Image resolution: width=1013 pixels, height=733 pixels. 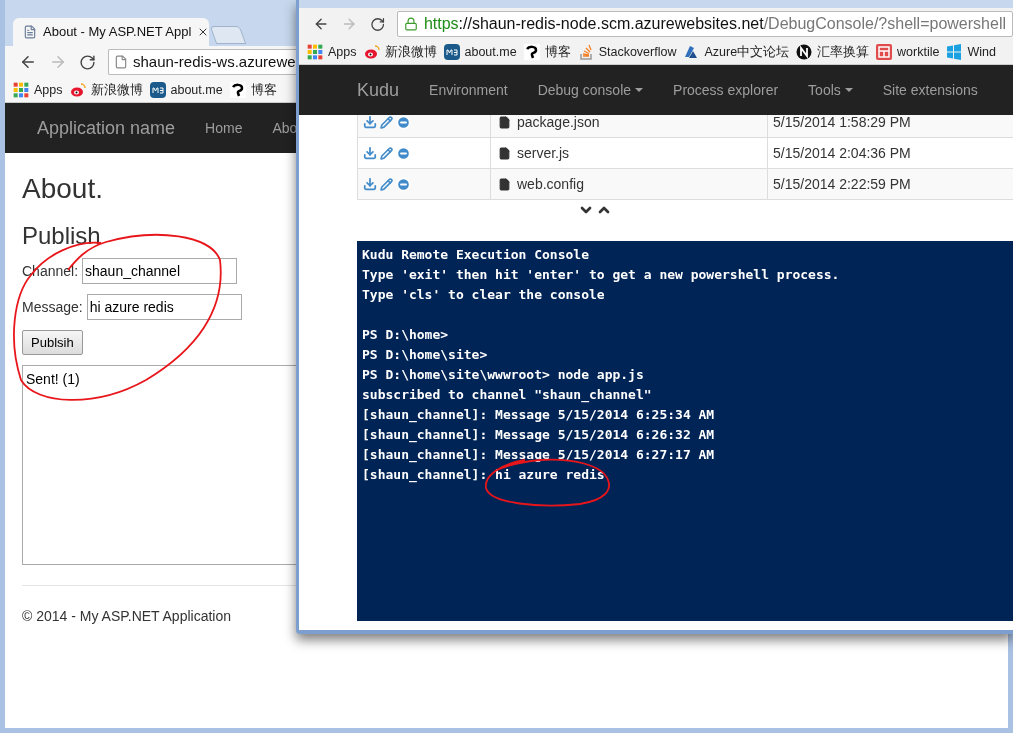 What do you see at coordinates (601, 275) in the screenshot?
I see `console-line: Type 'exit' then hit 'enter' to get a new powershell process.` at bounding box center [601, 275].